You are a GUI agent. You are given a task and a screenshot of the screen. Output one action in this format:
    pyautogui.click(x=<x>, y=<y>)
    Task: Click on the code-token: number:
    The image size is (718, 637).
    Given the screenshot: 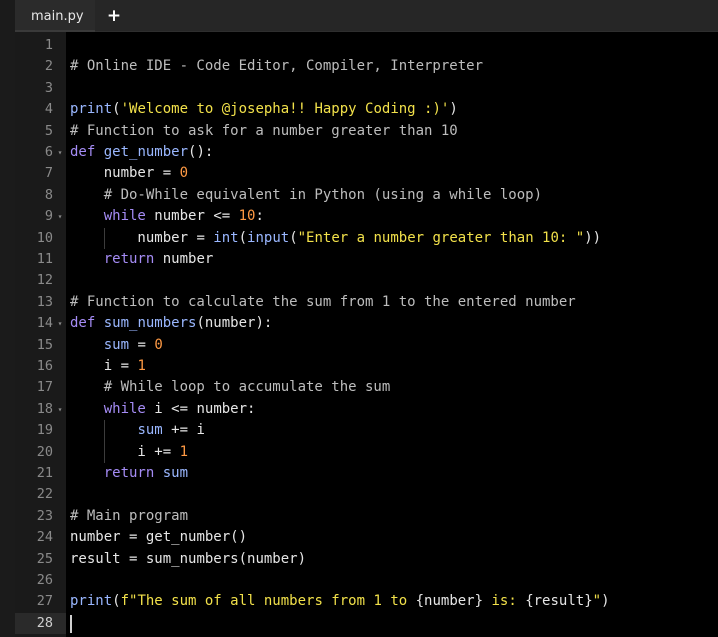 What is the action you would take?
    pyautogui.click(x=226, y=408)
    